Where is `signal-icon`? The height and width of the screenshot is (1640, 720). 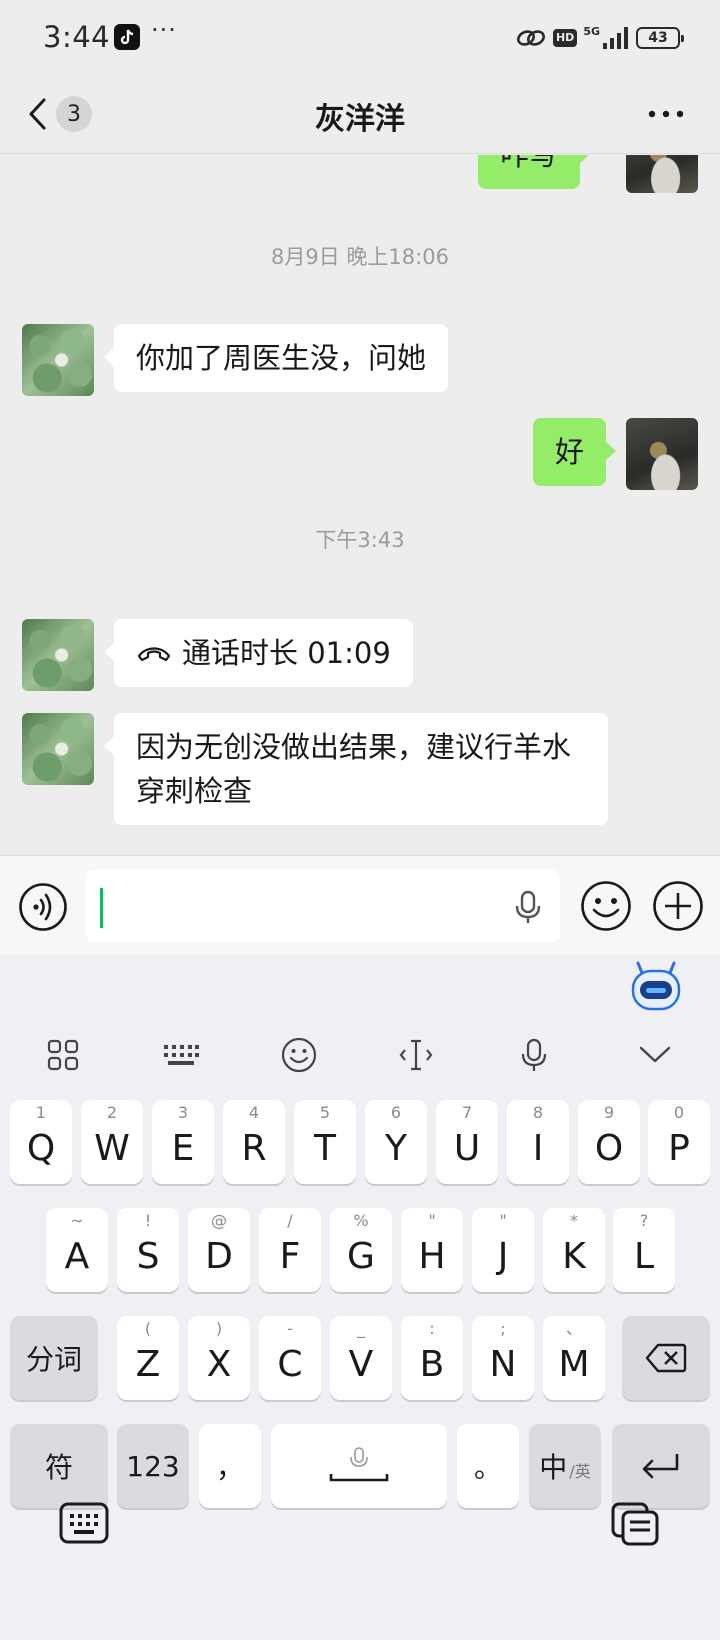
signal-icon is located at coordinates (616, 38).